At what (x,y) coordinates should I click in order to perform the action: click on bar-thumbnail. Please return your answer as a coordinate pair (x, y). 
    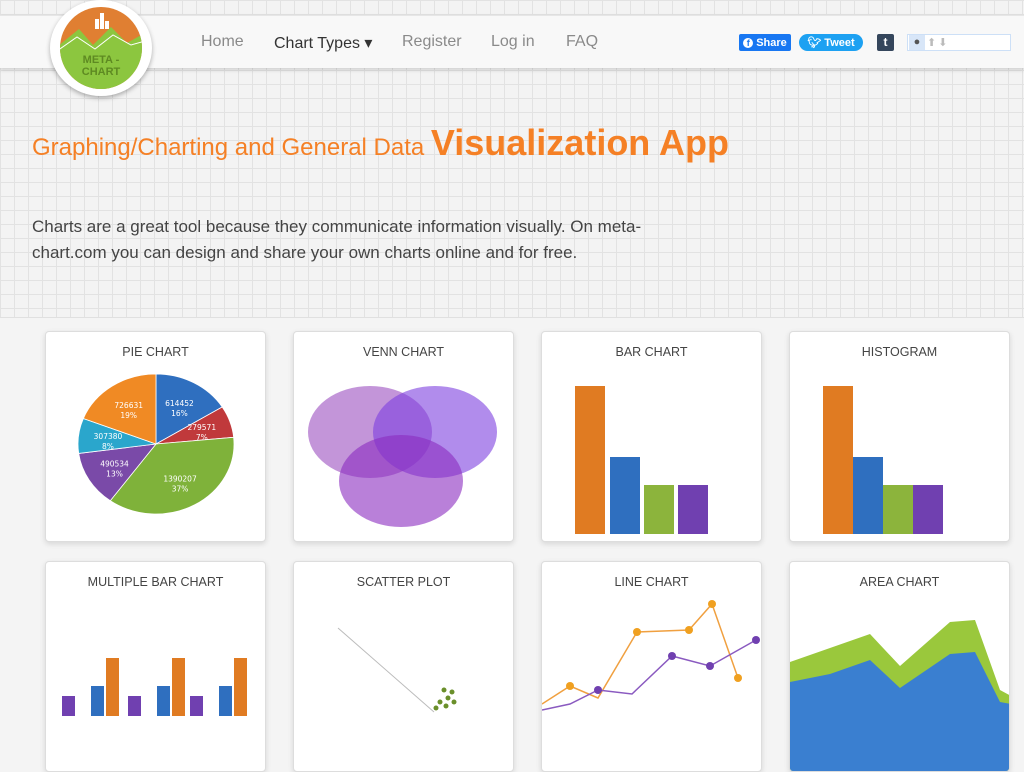
    Looking at the image, I should click on (641, 460).